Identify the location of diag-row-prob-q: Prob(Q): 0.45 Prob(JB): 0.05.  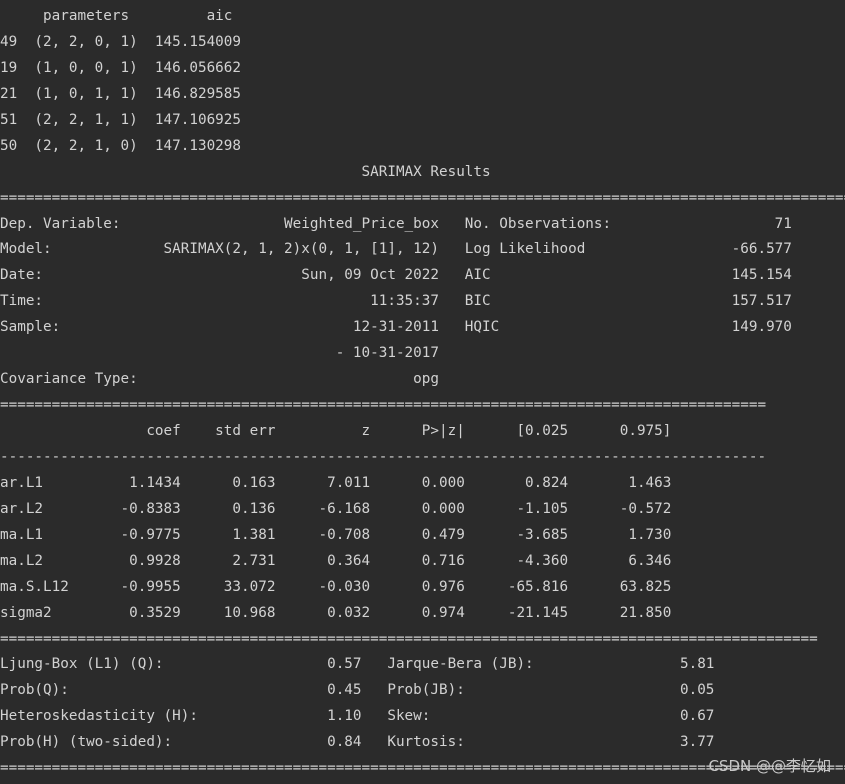
(357, 690).